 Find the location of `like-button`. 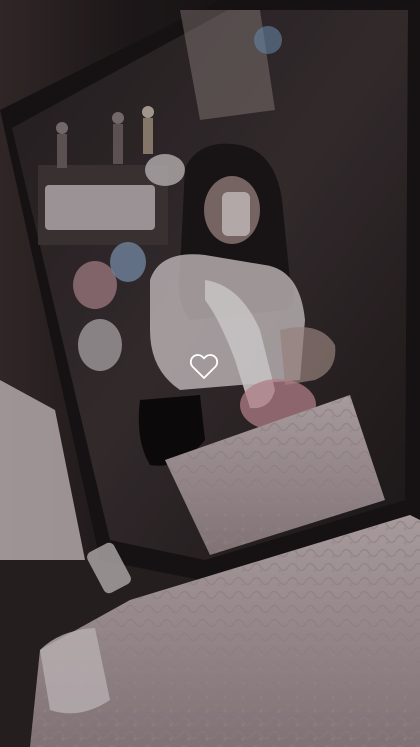

like-button is located at coordinates (204, 366).